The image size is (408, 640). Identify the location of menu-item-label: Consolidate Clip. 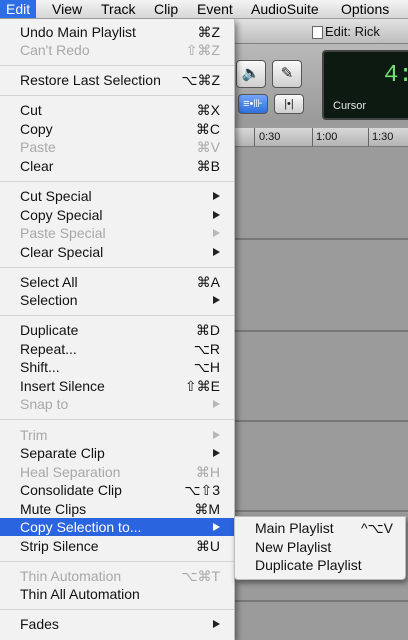
(71, 490).